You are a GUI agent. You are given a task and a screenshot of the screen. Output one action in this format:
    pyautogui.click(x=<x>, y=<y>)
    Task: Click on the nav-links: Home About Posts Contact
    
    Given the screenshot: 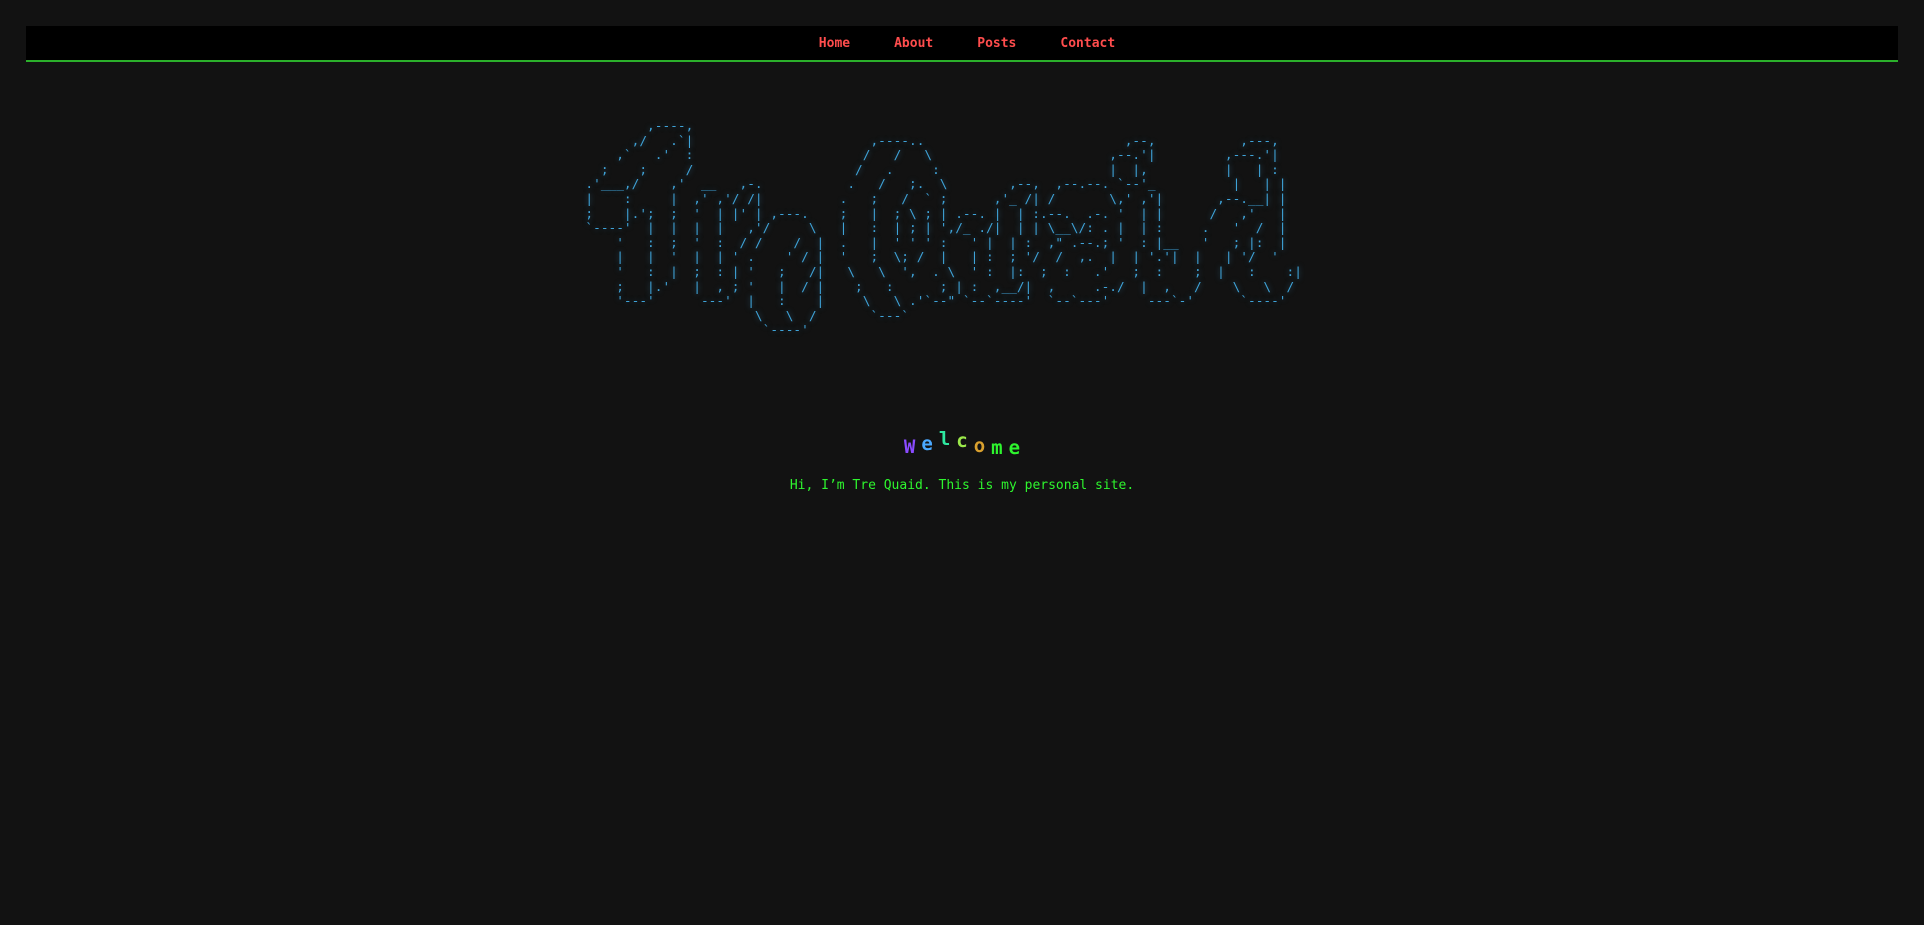 What is the action you would take?
    pyautogui.click(x=967, y=43)
    